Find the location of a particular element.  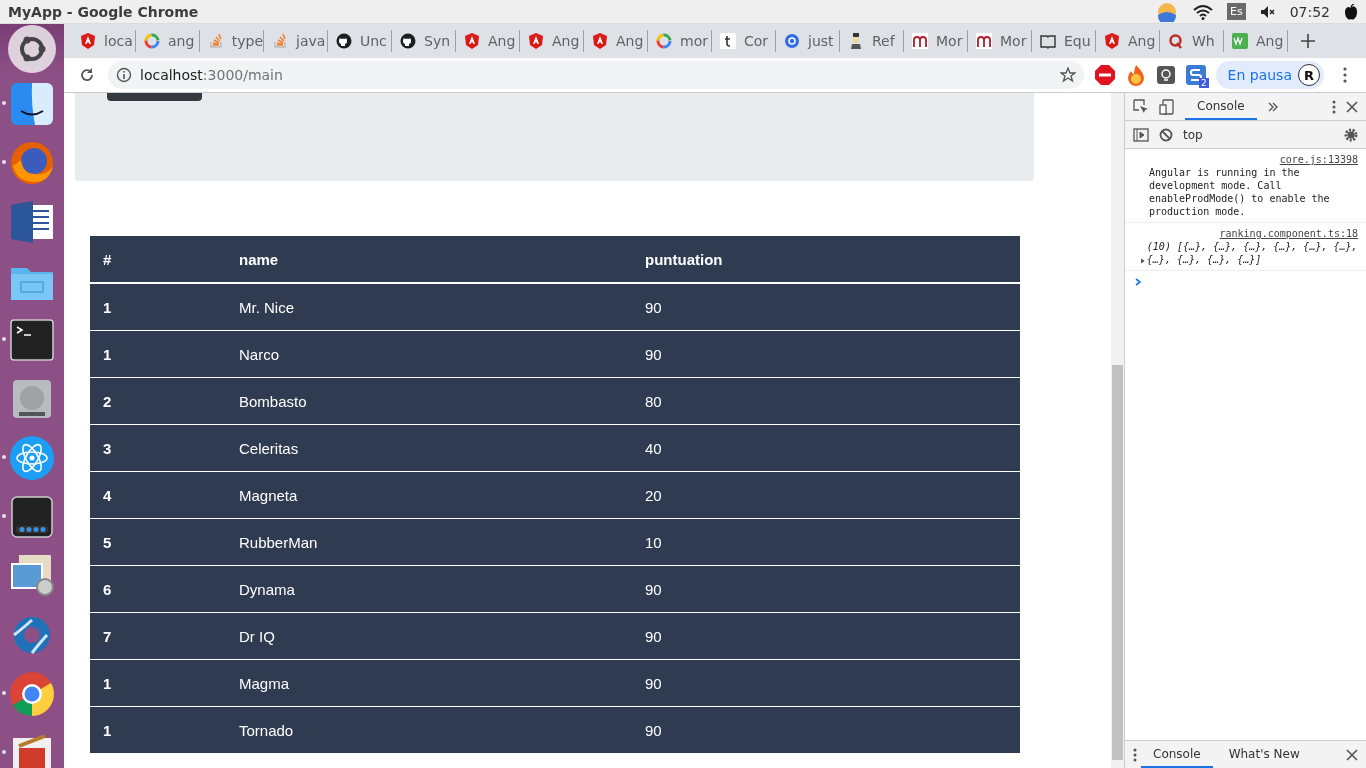

quora-icon is located at coordinates (1176, 41).